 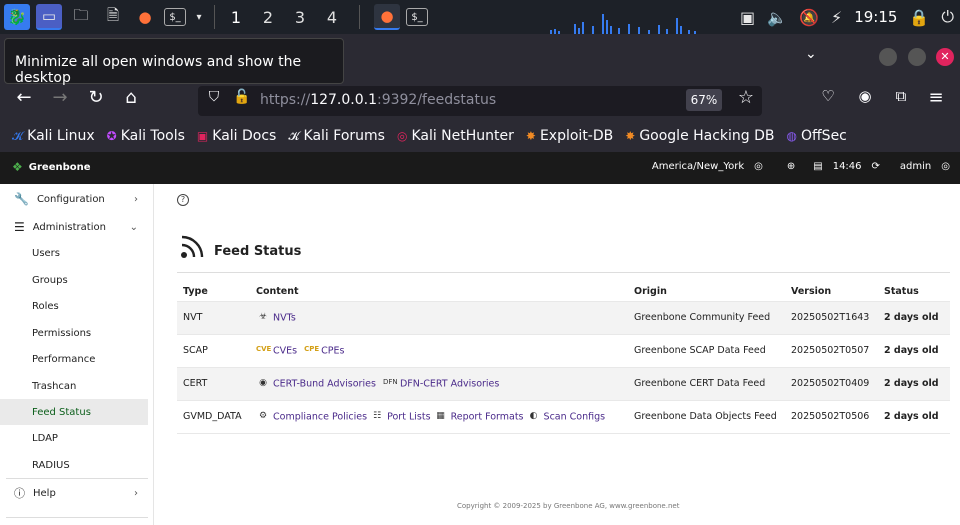 I want to click on bookmark-kali-nethunter: ◎ Kali NetHunter, so click(x=455, y=136).